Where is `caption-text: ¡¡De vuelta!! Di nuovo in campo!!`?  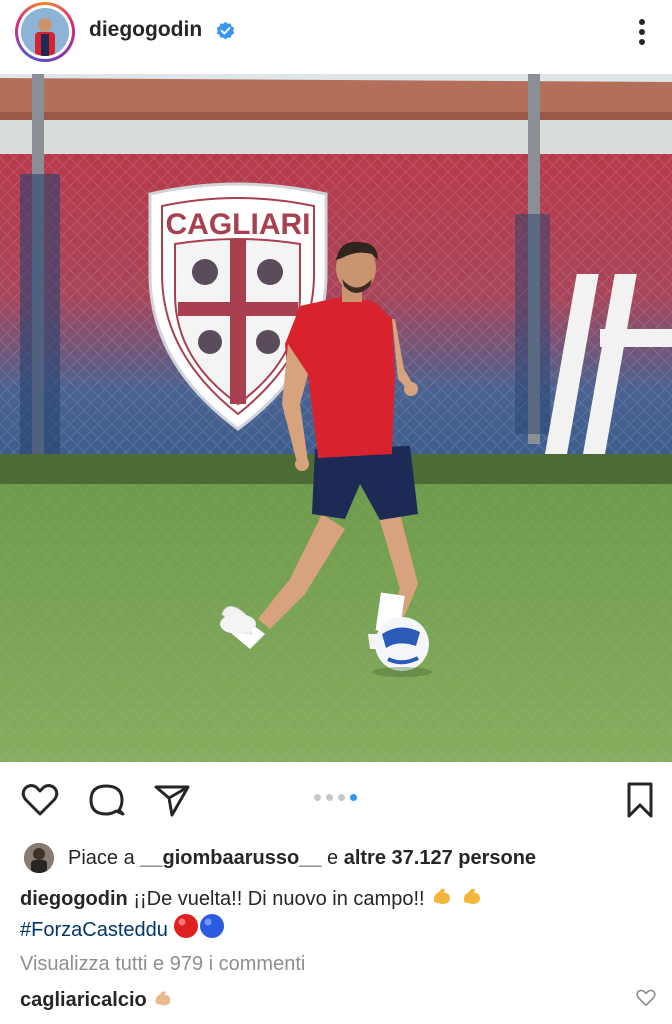 caption-text: ¡¡De vuelta!! Di nuovo in campo!! is located at coordinates (279, 899).